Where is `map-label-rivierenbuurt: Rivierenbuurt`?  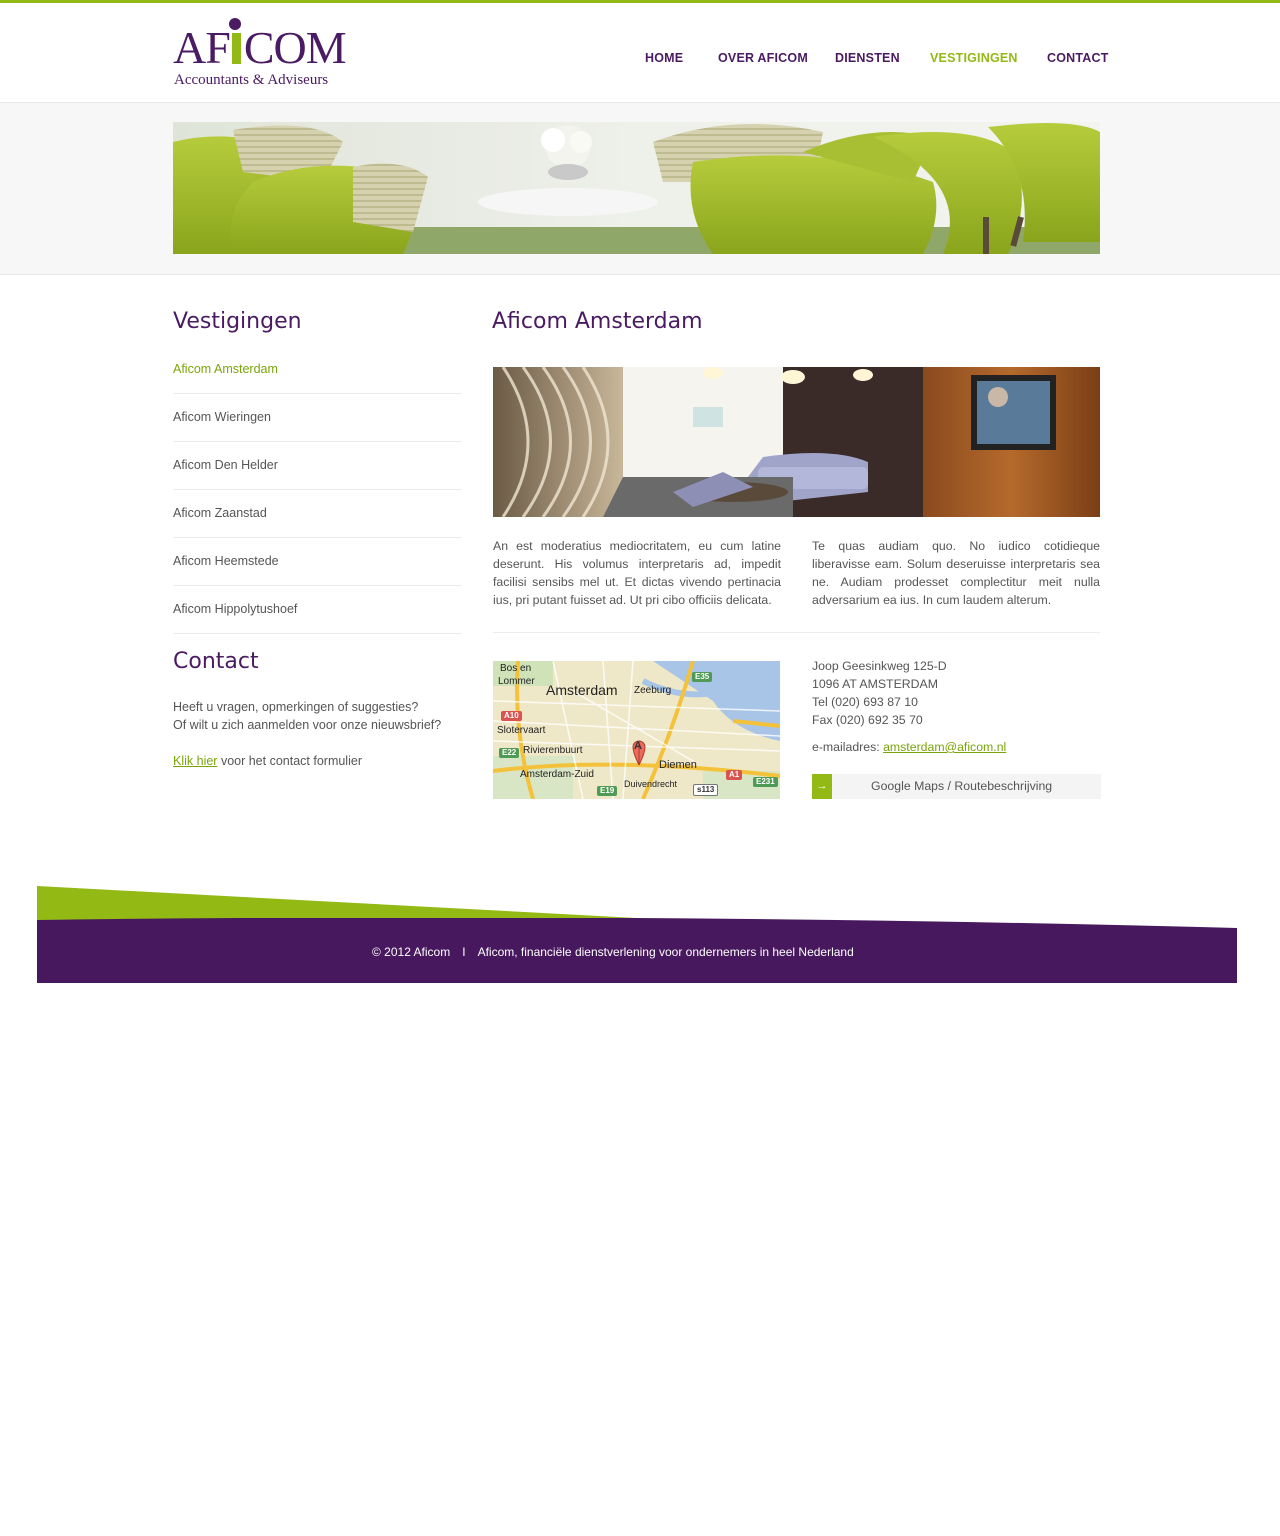
map-label-rivierenbuurt: Rivierenbuurt is located at coordinates (553, 750).